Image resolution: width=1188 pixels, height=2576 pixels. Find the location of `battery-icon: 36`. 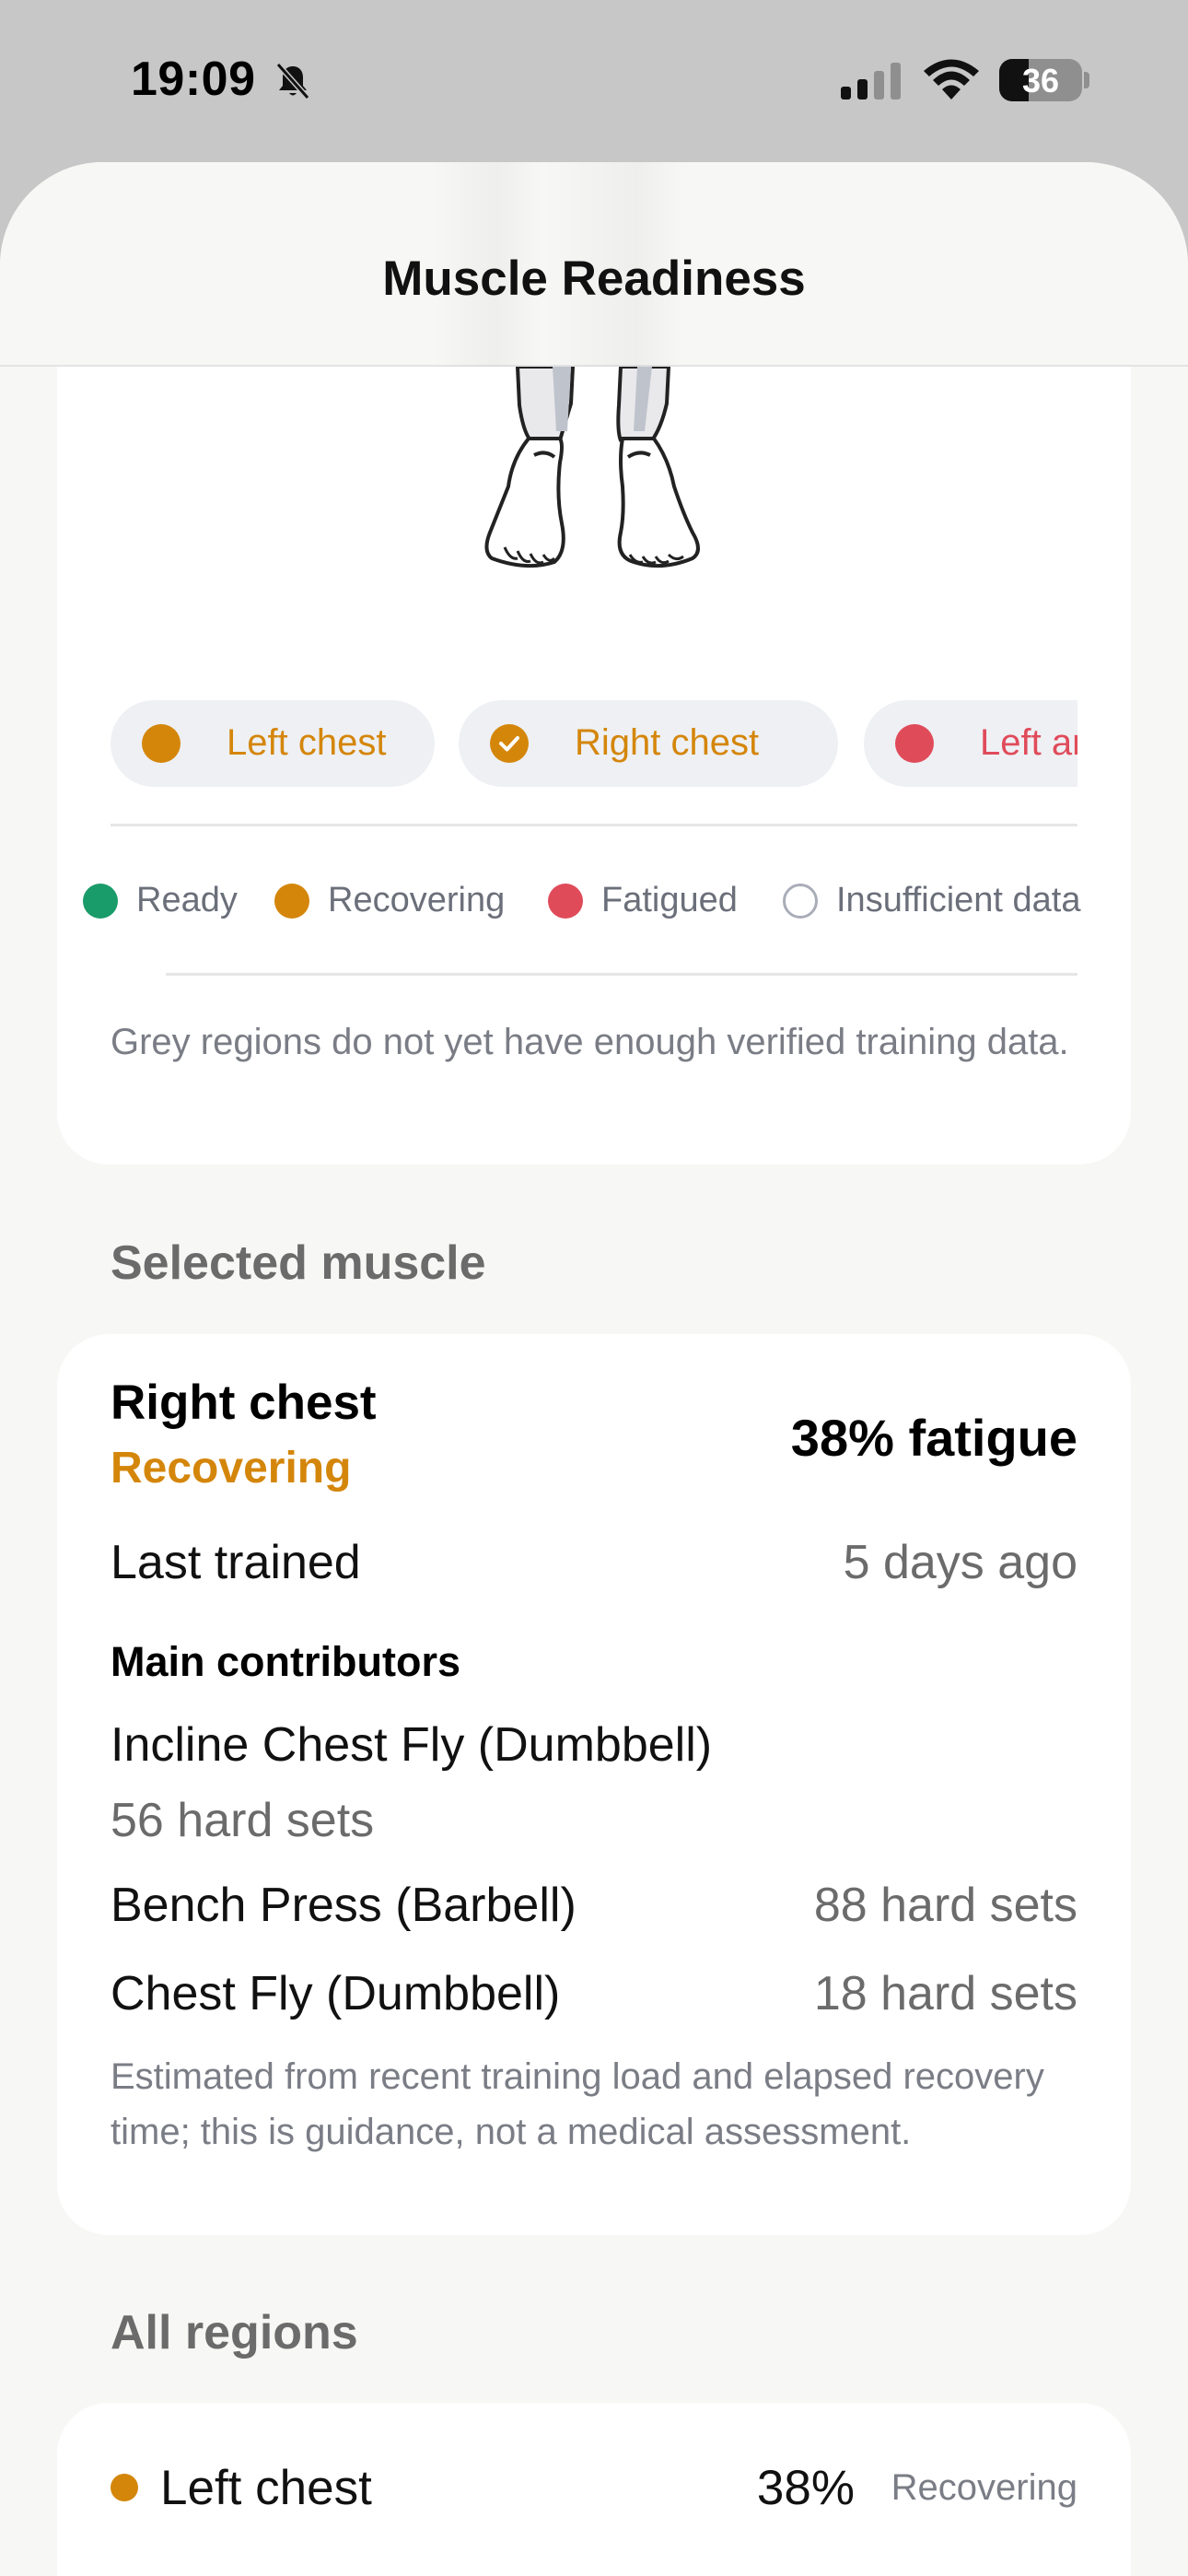

battery-icon: 36 is located at coordinates (1040, 80).